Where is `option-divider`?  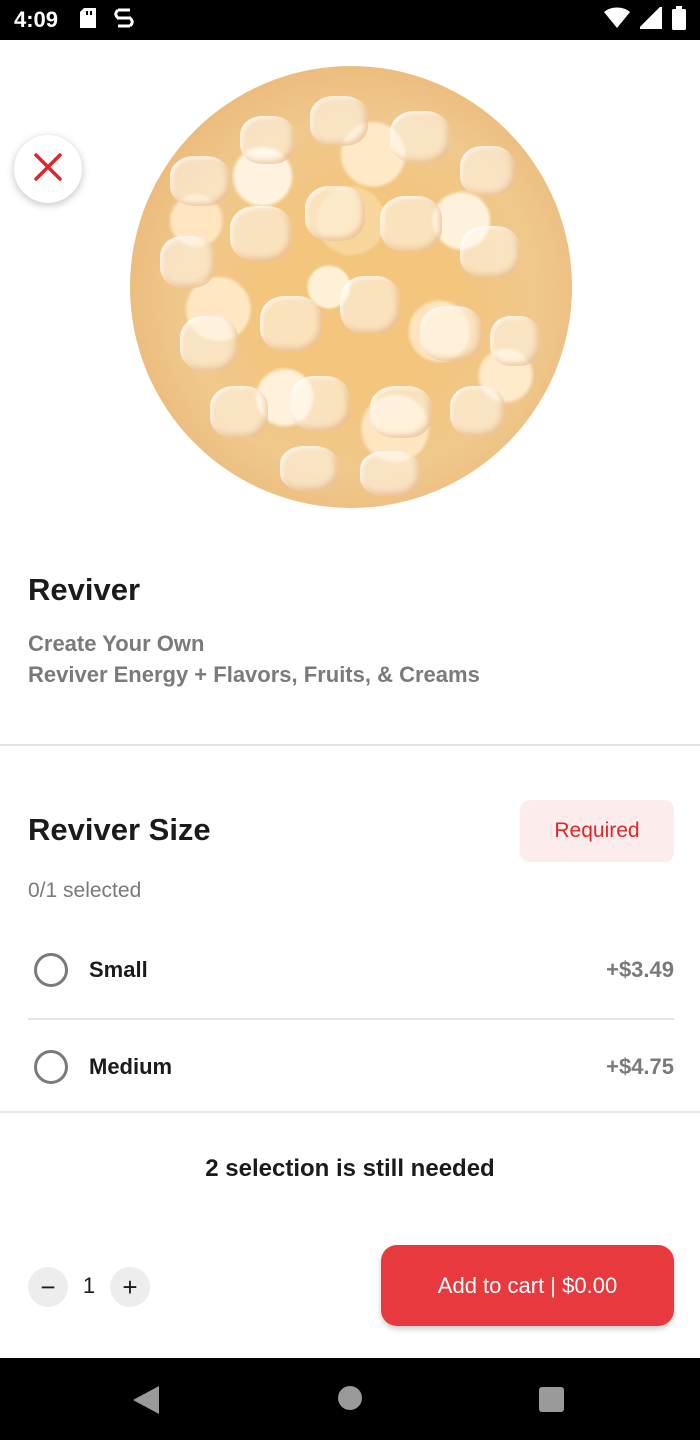 option-divider is located at coordinates (351, 1019).